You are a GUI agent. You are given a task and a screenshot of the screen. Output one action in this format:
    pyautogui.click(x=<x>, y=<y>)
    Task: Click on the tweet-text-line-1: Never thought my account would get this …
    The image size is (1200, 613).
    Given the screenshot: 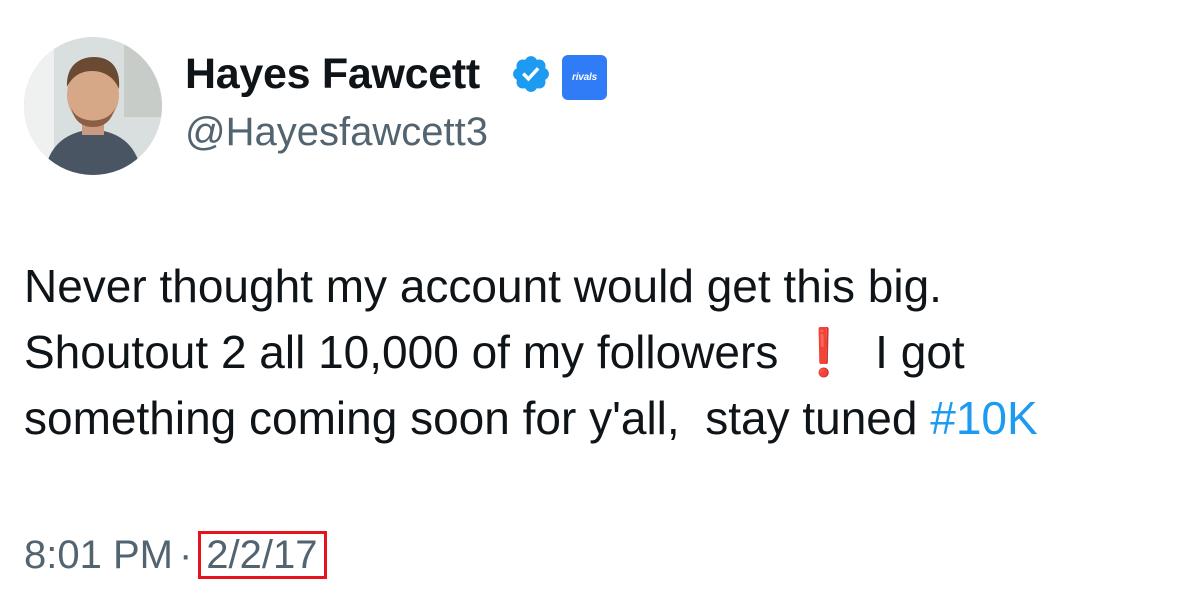 What is the action you would take?
    pyautogui.click(x=483, y=286)
    